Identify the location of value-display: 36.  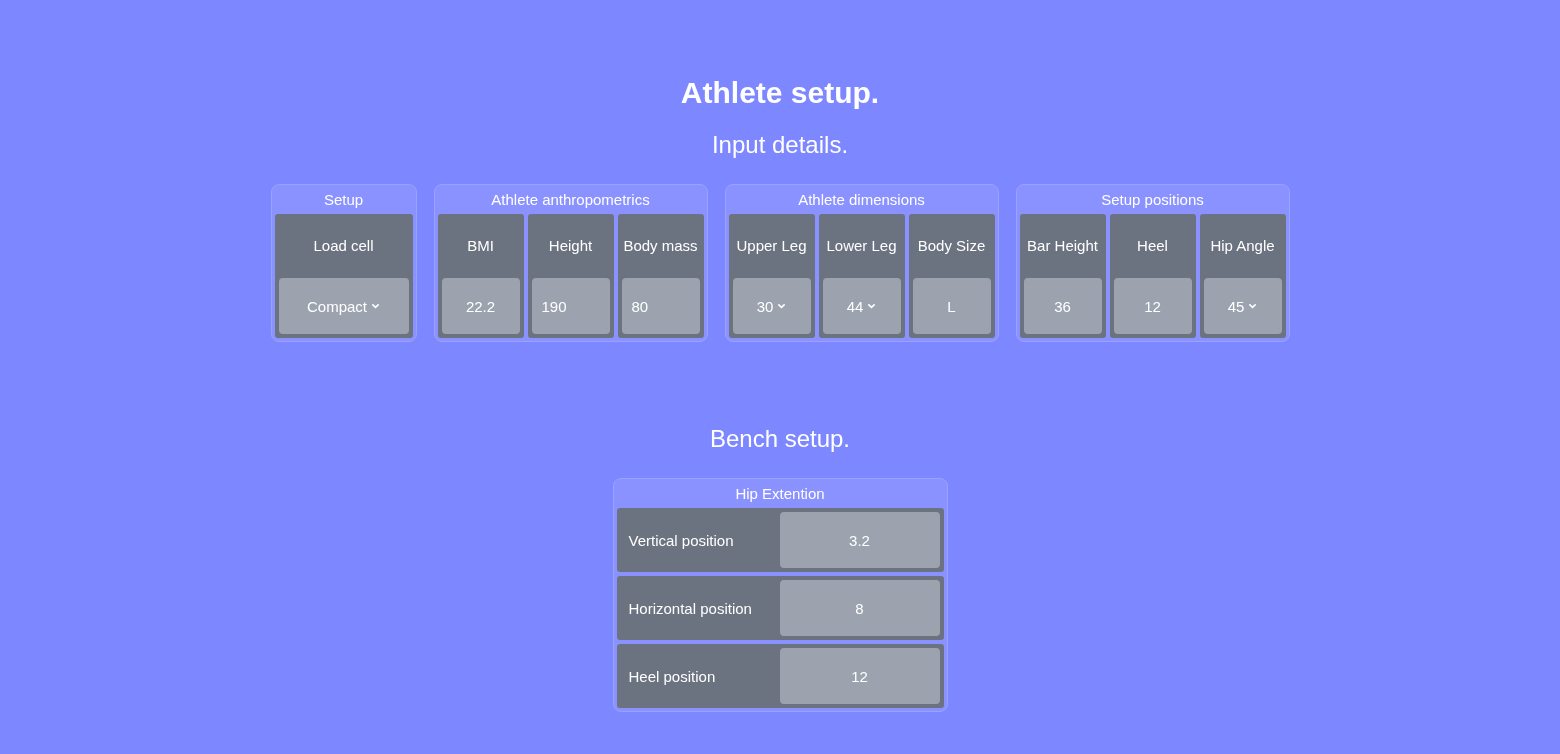
(1062, 306).